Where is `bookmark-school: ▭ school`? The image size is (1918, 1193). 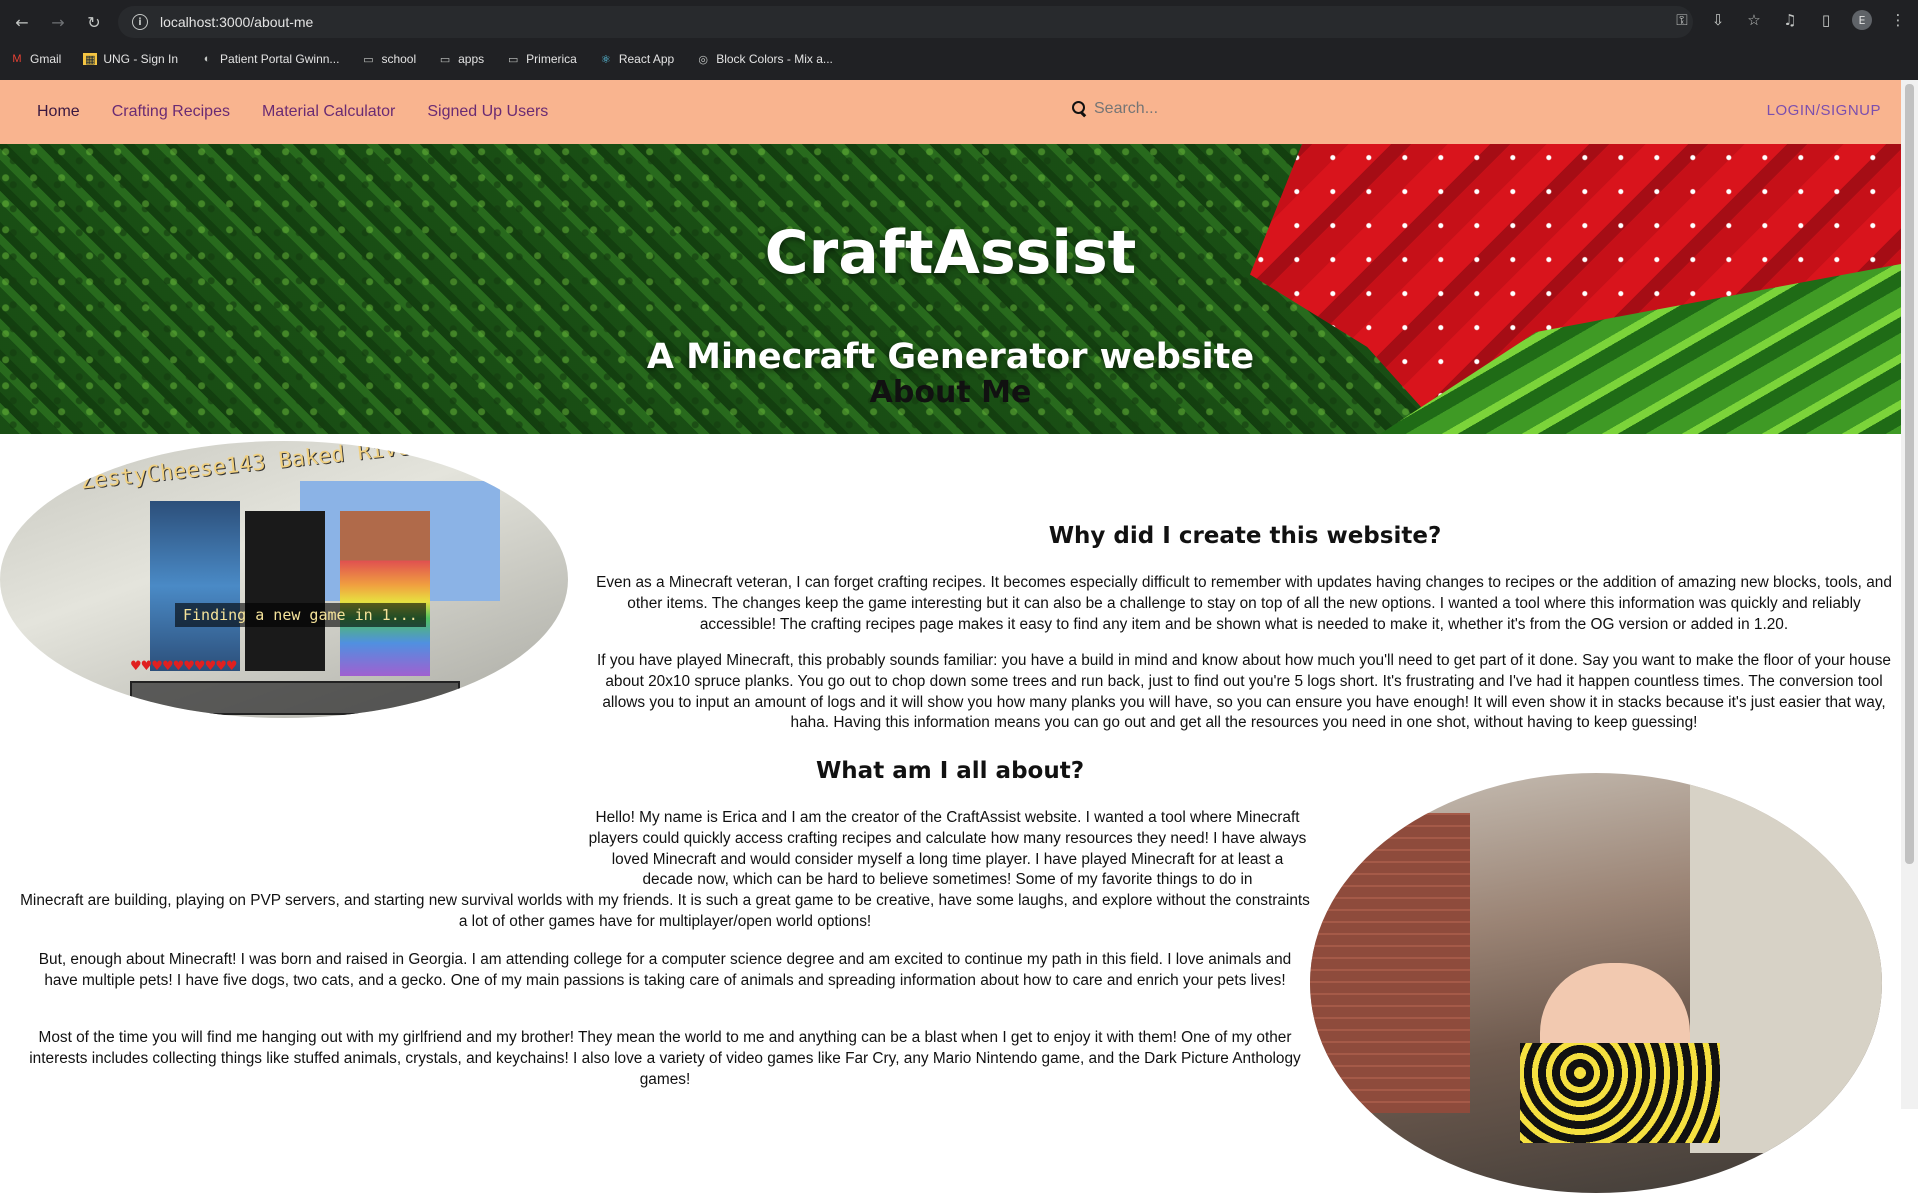 bookmark-school: ▭ school is located at coordinates (388, 59).